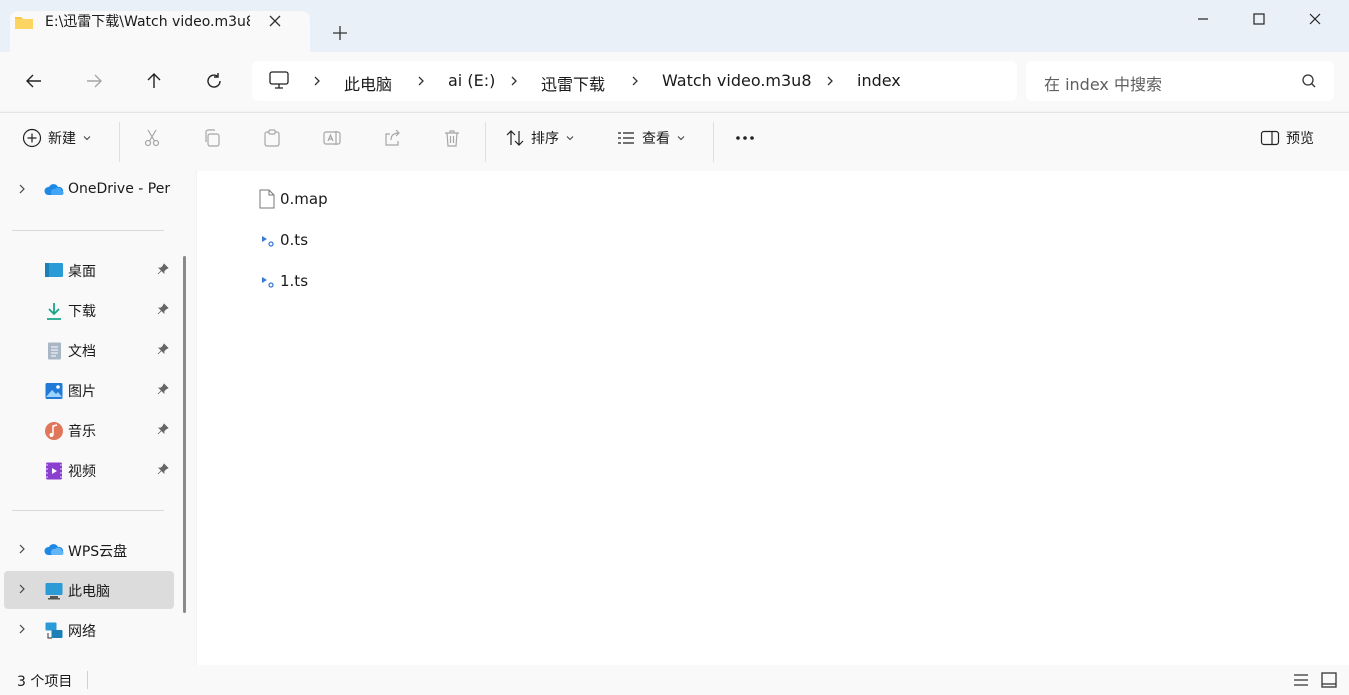 The image size is (1349, 695). I want to click on desktop-icon, so click(54, 270).